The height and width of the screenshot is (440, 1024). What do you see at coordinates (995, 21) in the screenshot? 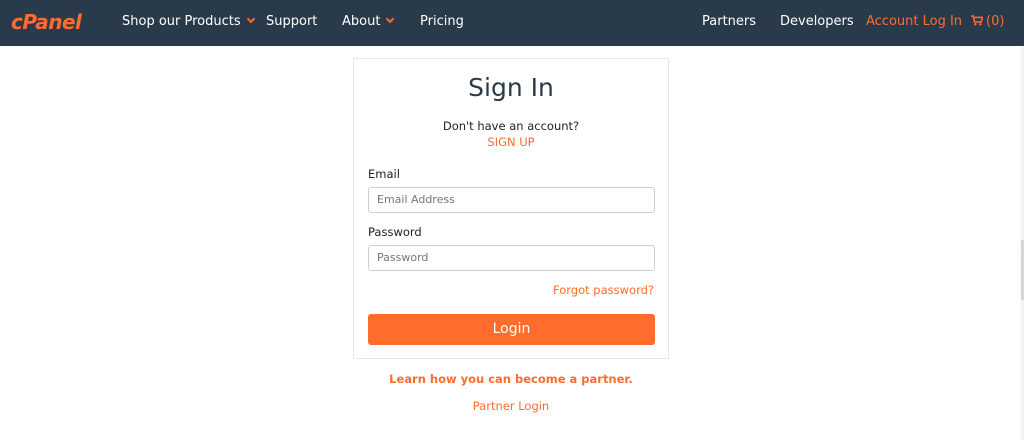
I see `cart-count: (0)` at bounding box center [995, 21].